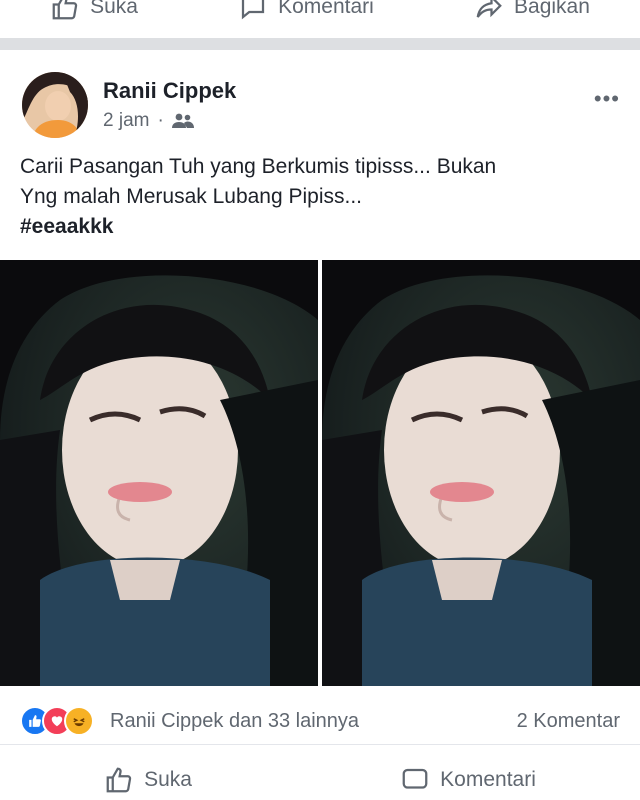 This screenshot has height=800, width=640. Describe the element at coordinates (57, 721) in the screenshot. I see `reaction-icons` at that location.